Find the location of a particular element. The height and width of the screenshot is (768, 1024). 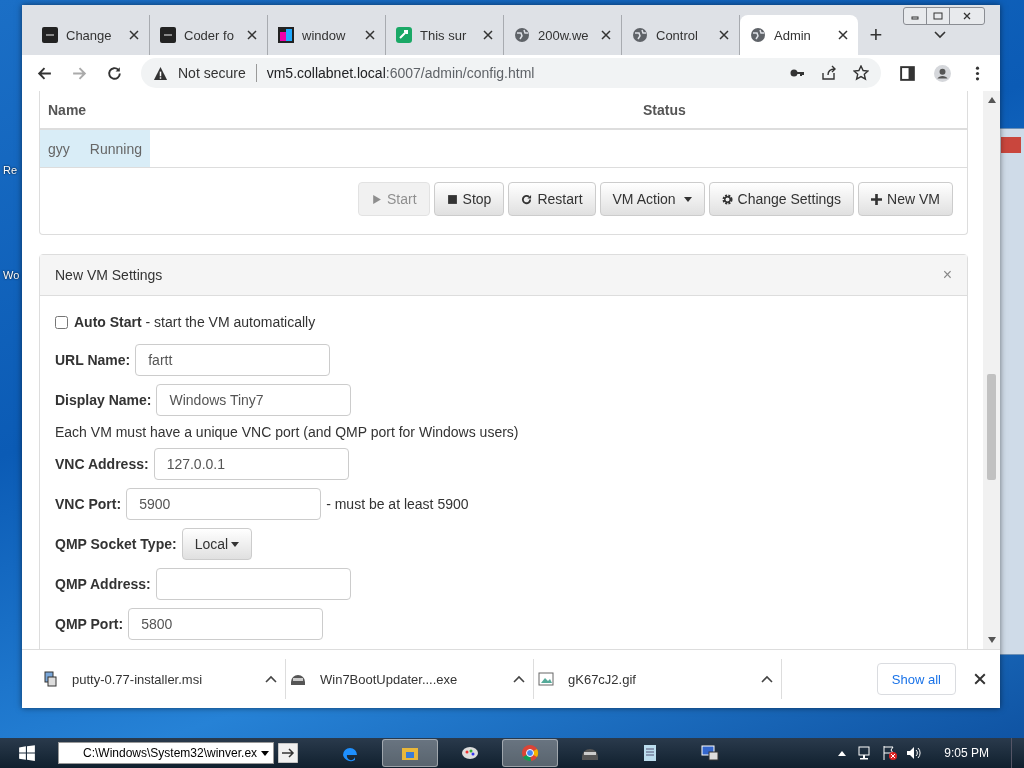

scrollbar-thumb is located at coordinates (991, 427).